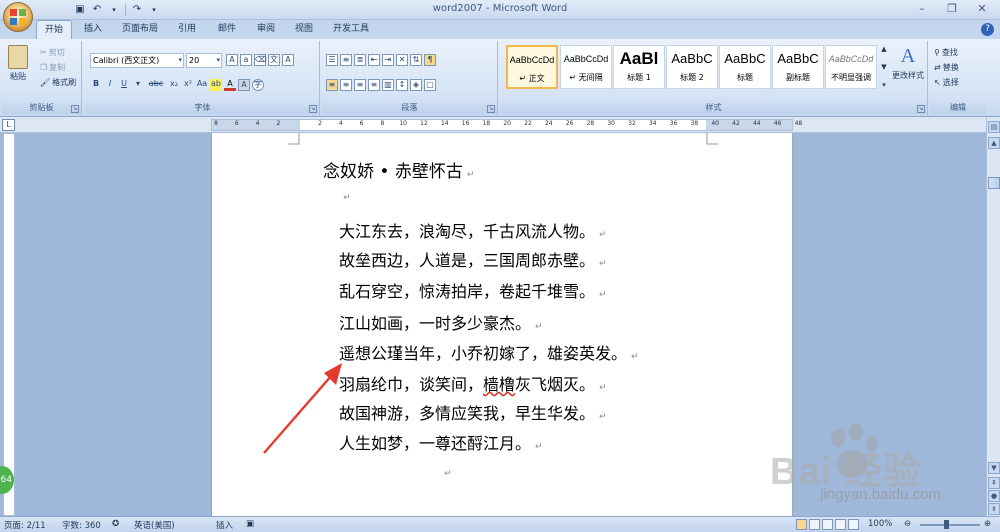 The image size is (1000, 532). I want to click on page-count: 页面: 2/11, so click(25, 525).